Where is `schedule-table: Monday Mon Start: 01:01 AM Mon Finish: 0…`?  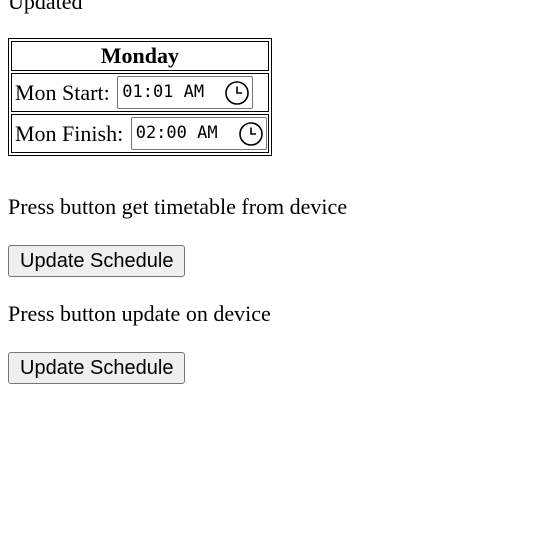 schedule-table: Monday Mon Start: 01:01 AM Mon Finish: 0… is located at coordinates (140, 97).